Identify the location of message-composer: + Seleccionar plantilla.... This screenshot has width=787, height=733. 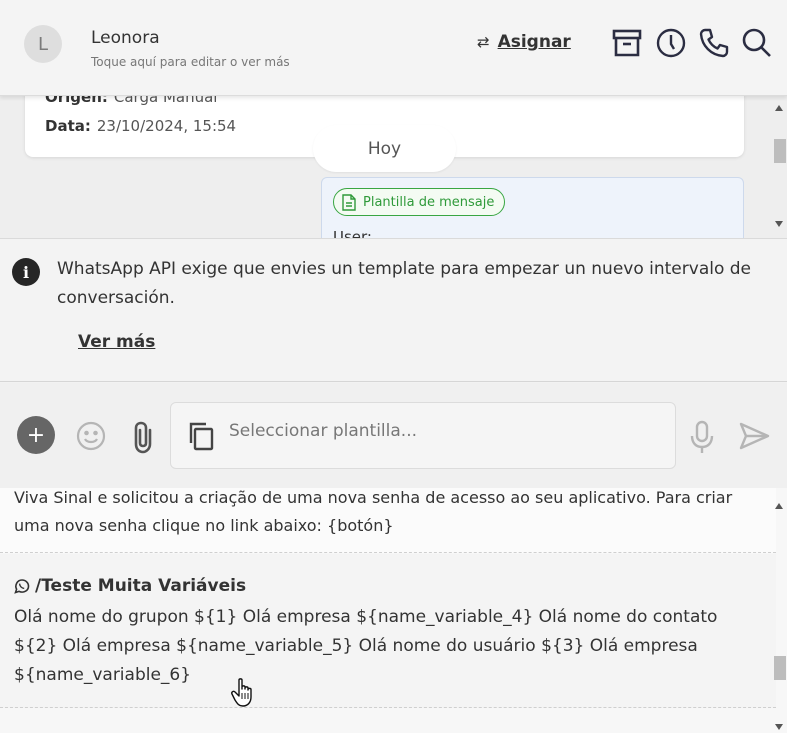
(393, 435).